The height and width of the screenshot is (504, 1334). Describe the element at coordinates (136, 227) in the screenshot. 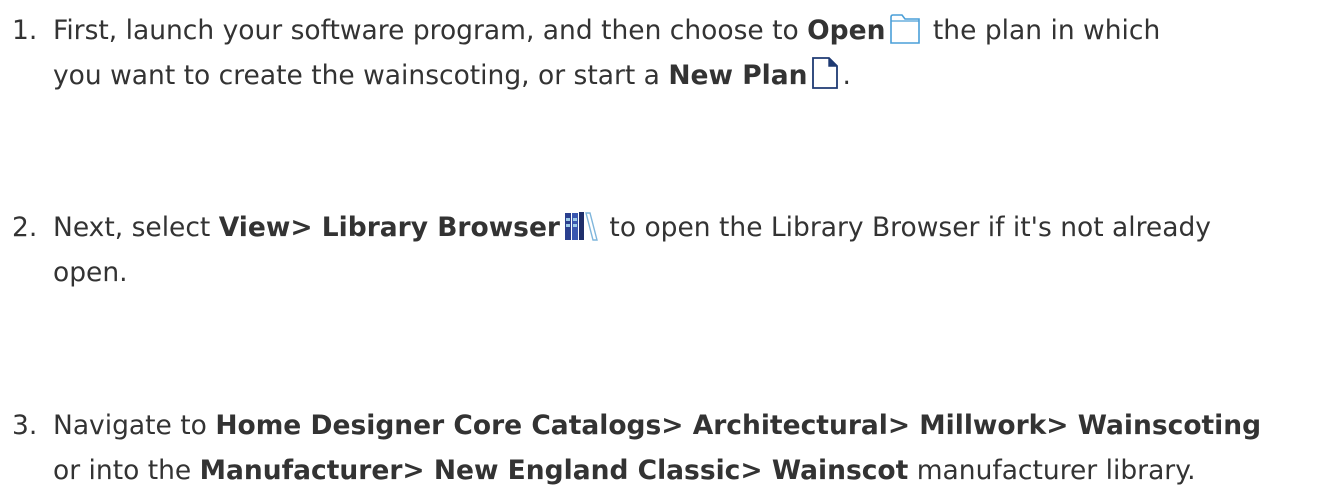

I see `step-text: Next, select` at that location.